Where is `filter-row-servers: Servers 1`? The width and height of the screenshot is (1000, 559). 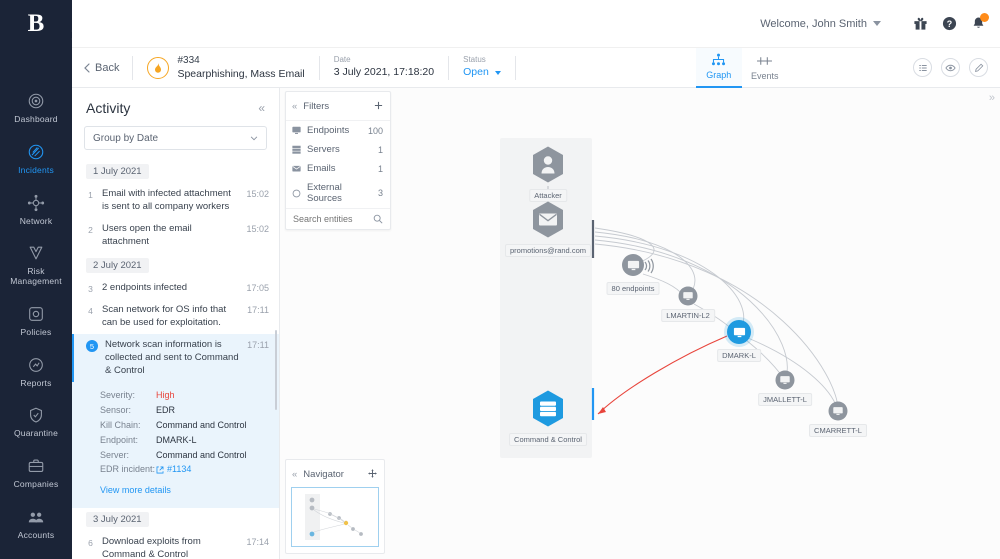
filter-row-servers: Servers 1 is located at coordinates (338, 149).